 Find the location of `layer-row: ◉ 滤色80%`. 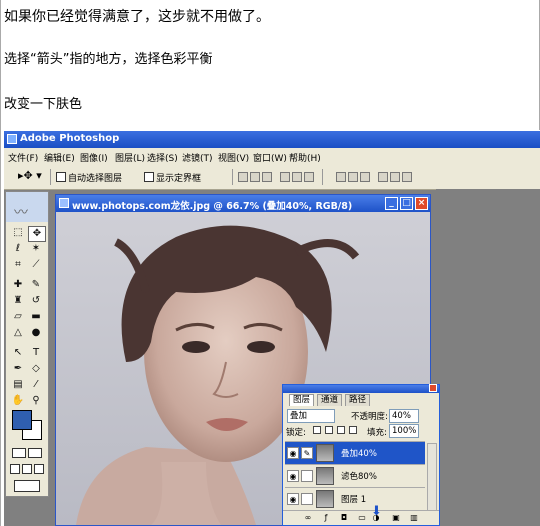

layer-row: ◉ 滤色80% is located at coordinates (355, 475).